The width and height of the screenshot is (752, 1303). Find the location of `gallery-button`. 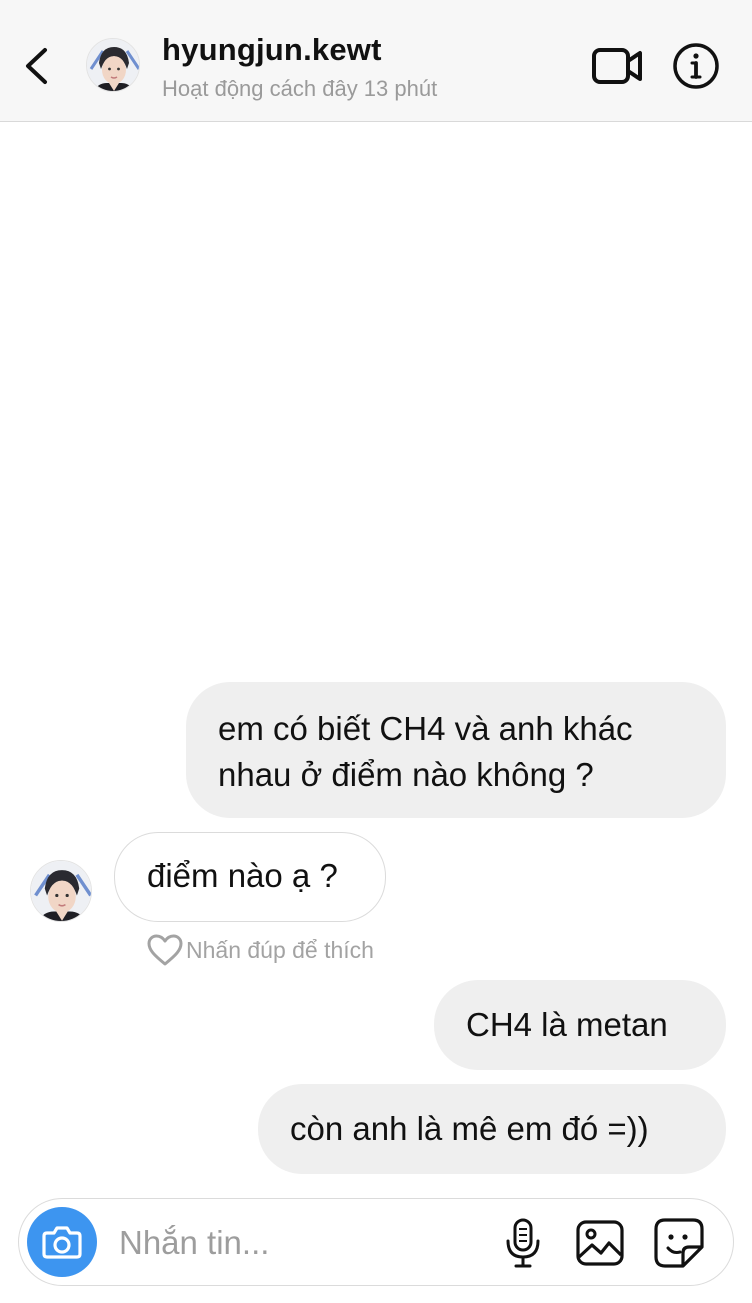

gallery-button is located at coordinates (600, 1243).